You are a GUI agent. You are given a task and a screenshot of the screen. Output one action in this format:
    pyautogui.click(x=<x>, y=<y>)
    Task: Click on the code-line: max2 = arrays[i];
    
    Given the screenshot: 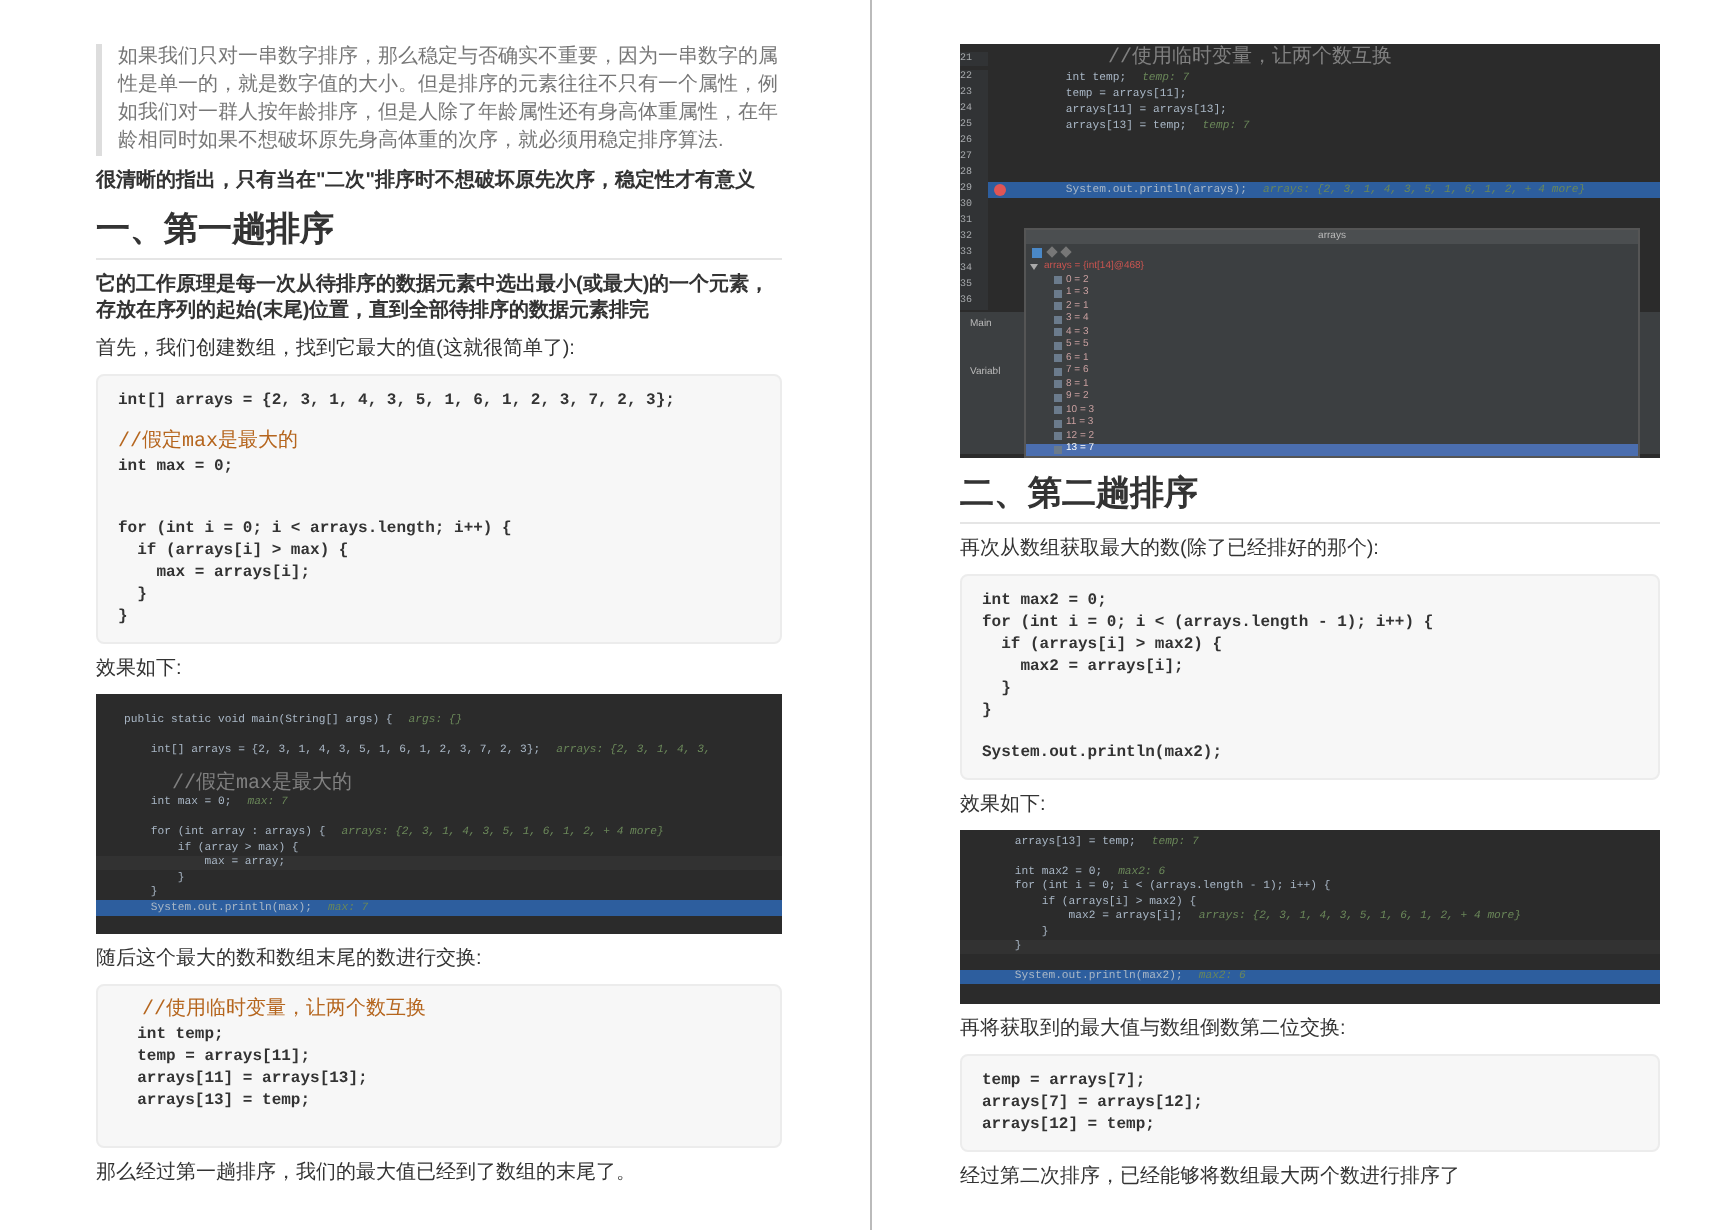 What is the action you would take?
    pyautogui.click(x=1101, y=667)
    